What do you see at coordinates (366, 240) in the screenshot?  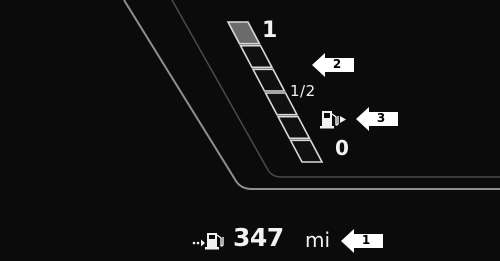 I see `callout-1-number: 1` at bounding box center [366, 240].